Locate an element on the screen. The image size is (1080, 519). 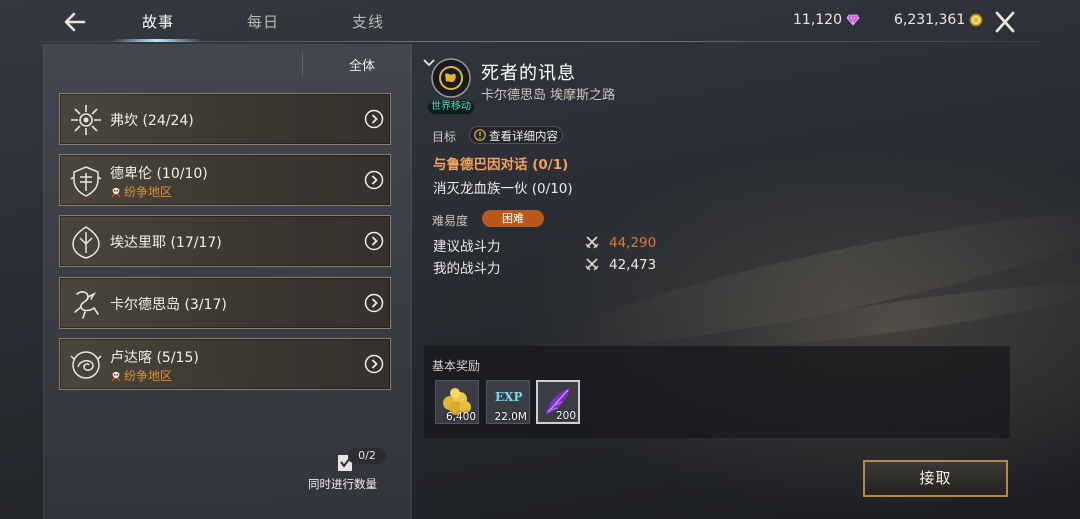
concurrent-label: 同时进行数量 is located at coordinates (342, 484).